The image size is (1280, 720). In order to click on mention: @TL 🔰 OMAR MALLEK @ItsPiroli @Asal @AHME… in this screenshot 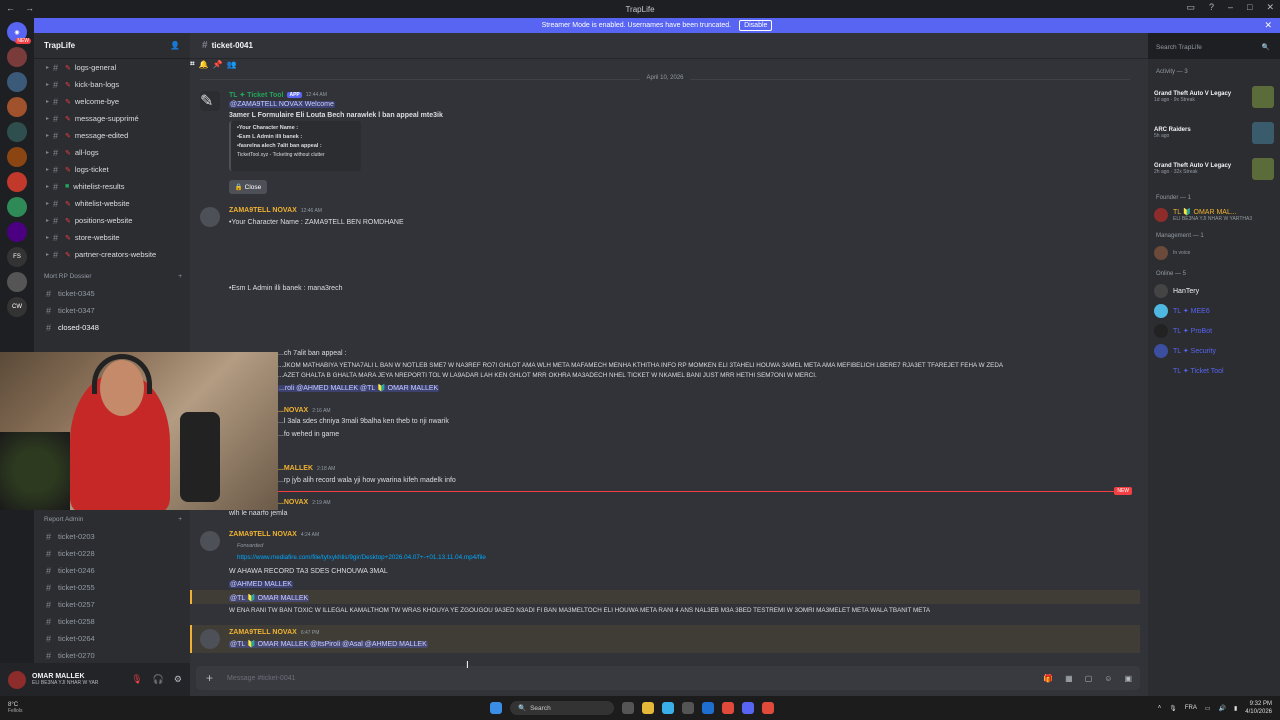, I will do `click(328, 644)`.